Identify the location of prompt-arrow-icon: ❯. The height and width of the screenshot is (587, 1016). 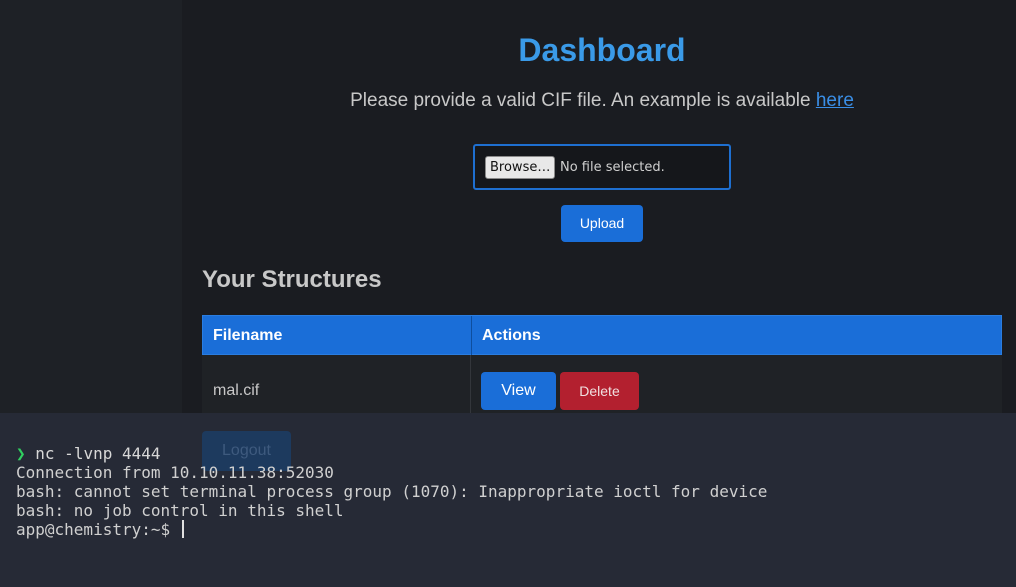
(21, 453).